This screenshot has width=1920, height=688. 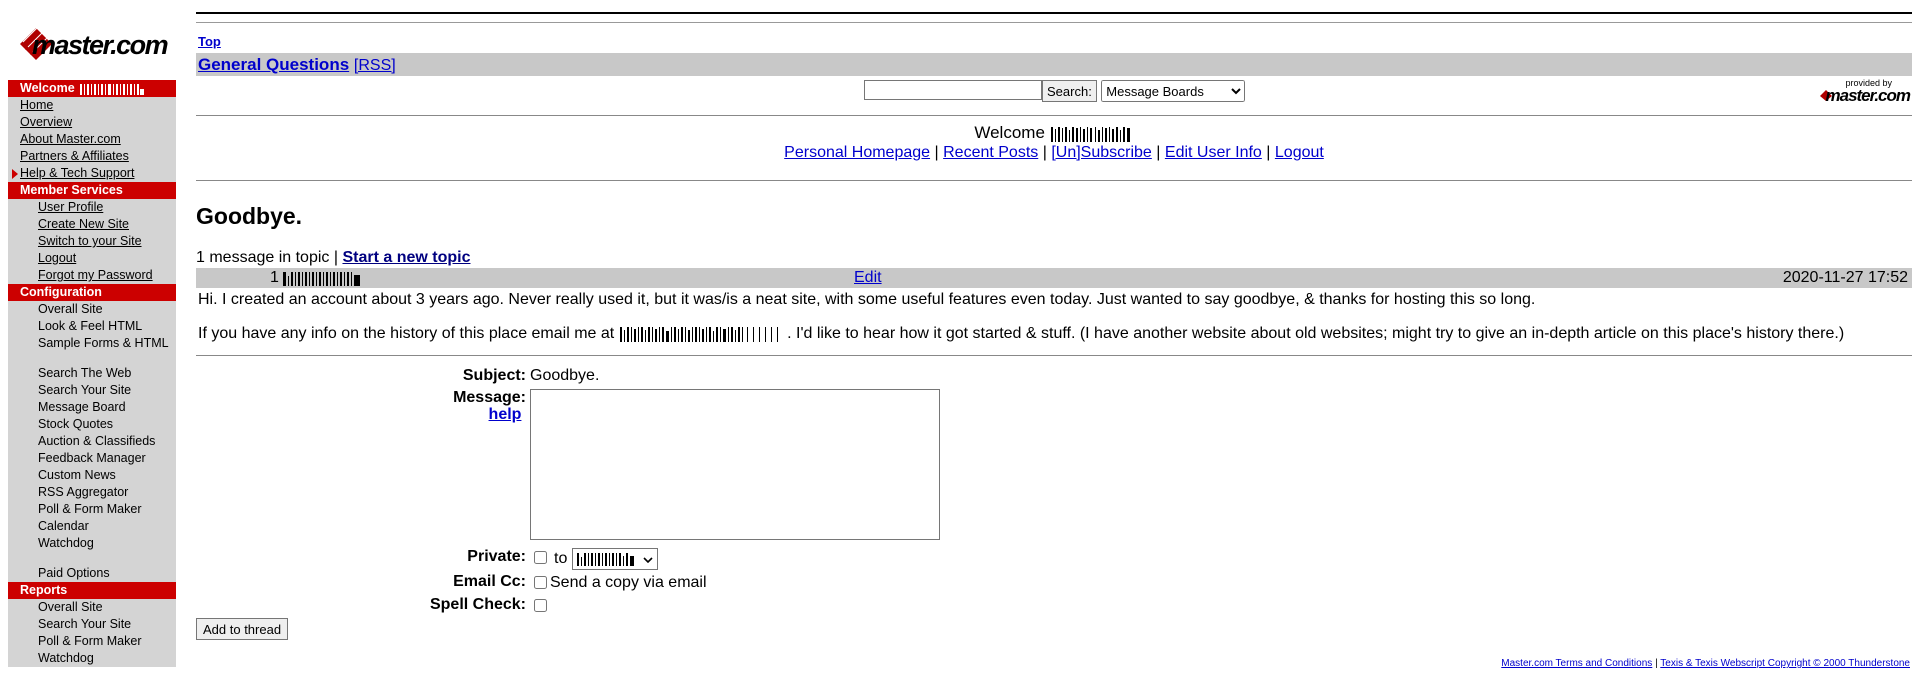 I want to click on private-checkbox, so click(x=540, y=557).